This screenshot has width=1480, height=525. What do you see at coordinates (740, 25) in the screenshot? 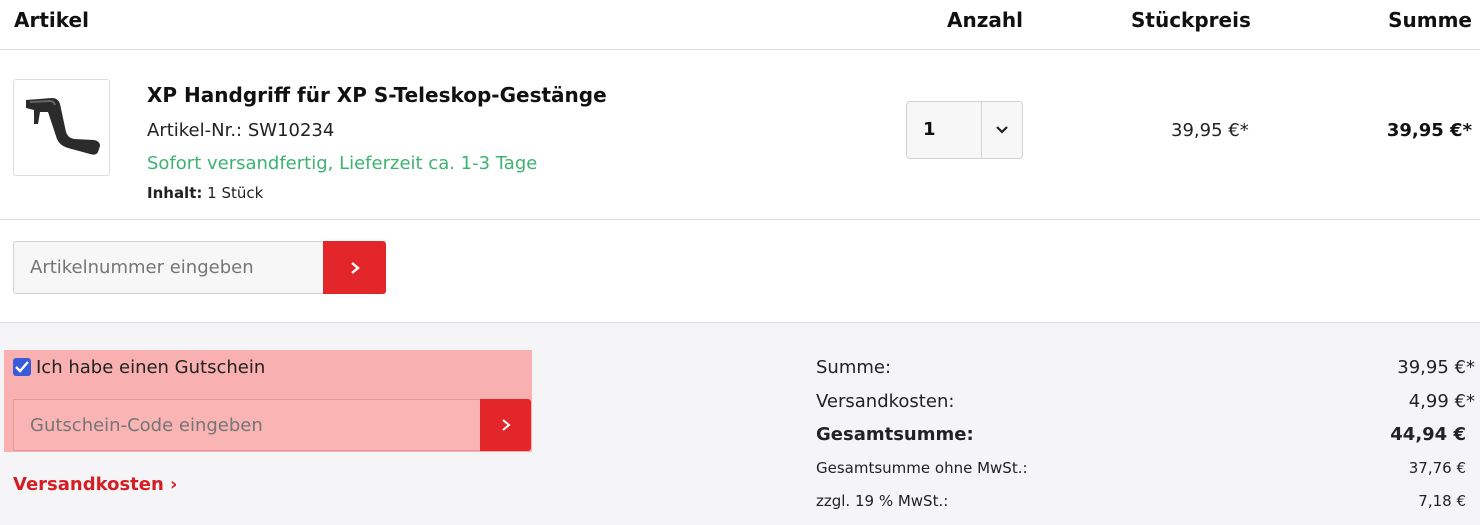
I see `cart-table-header: Artikel Anzahl Stückpreis Summe` at bounding box center [740, 25].